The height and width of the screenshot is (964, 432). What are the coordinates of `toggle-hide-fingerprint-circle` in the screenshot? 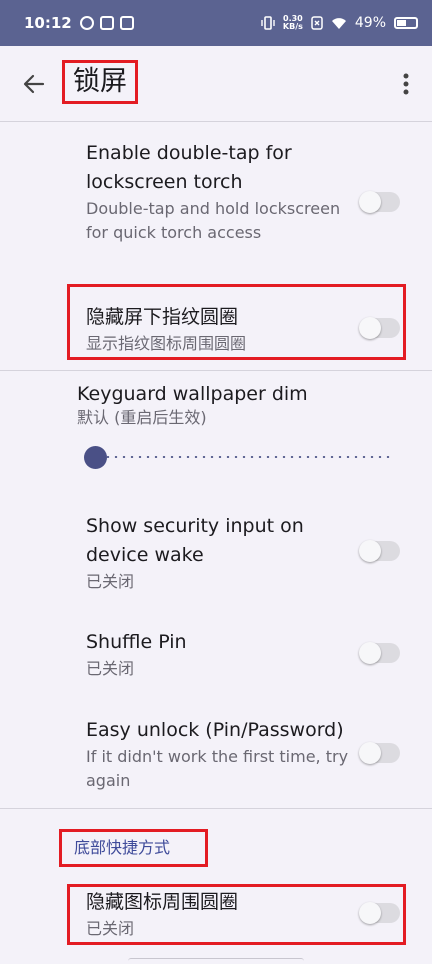 It's located at (379, 328).